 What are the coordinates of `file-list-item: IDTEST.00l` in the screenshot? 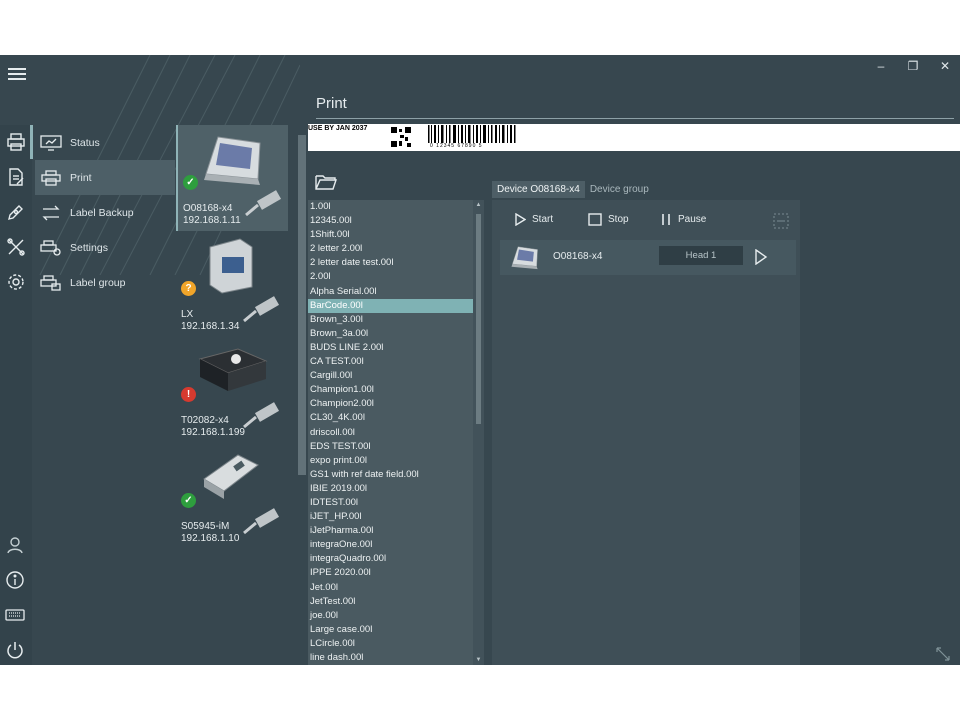 It's located at (390, 503).